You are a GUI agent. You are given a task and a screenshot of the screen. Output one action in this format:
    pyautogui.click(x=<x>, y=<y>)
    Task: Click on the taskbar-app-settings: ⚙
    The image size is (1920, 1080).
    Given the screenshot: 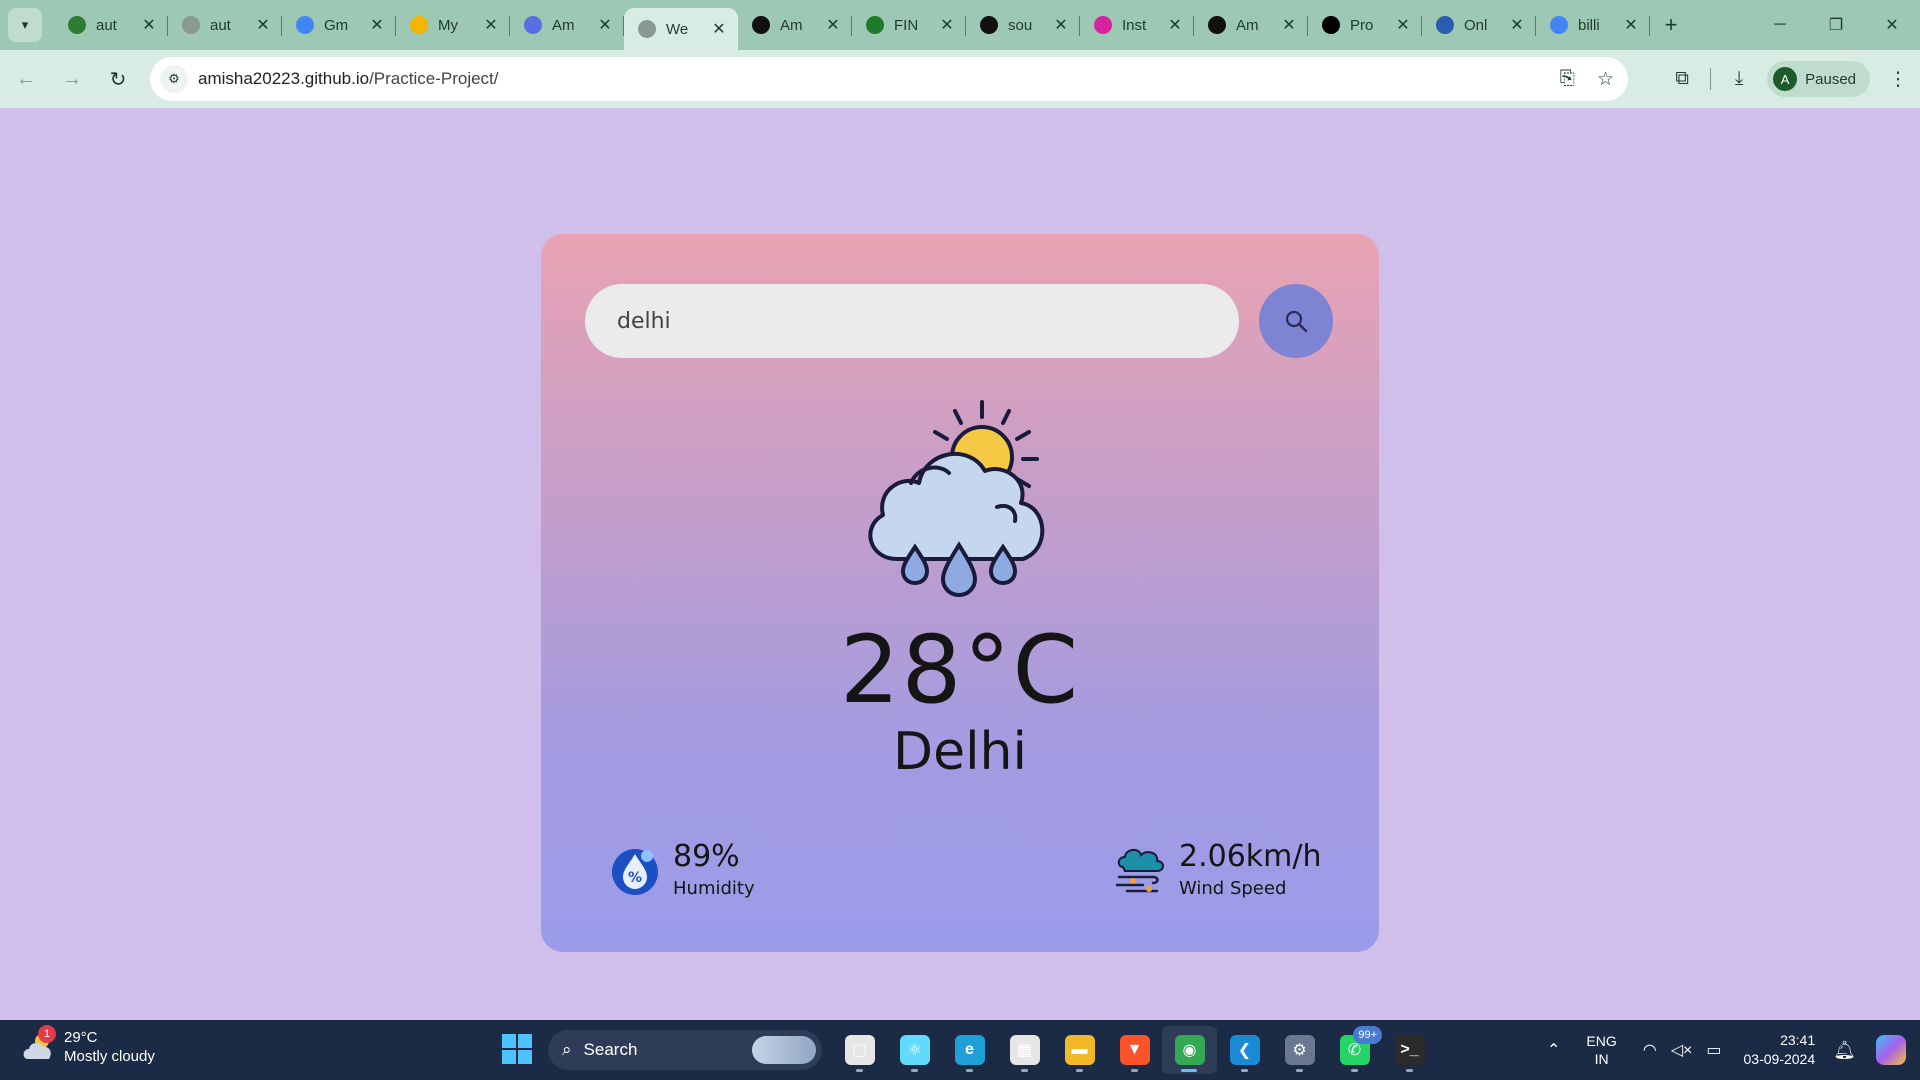 What is the action you would take?
    pyautogui.click(x=1299, y=1050)
    